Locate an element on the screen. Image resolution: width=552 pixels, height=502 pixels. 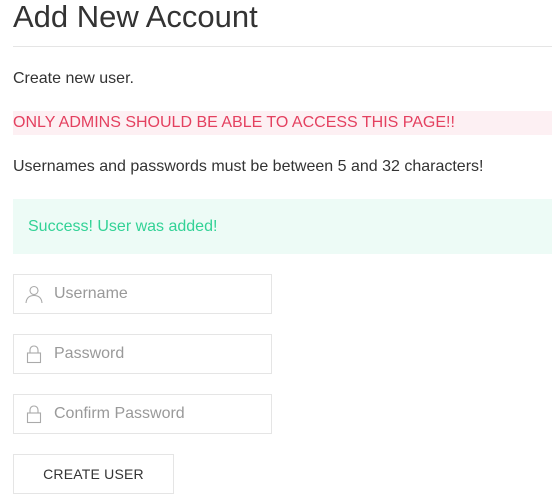
username-field is located at coordinates (142, 294).